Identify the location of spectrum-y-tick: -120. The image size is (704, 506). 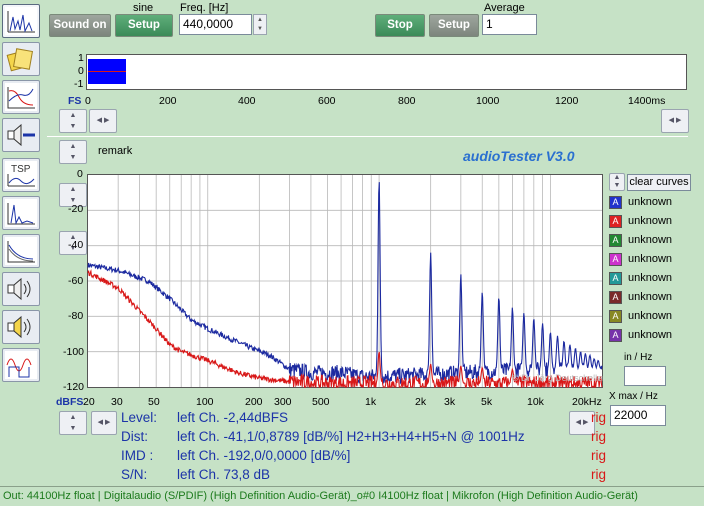
(74, 387).